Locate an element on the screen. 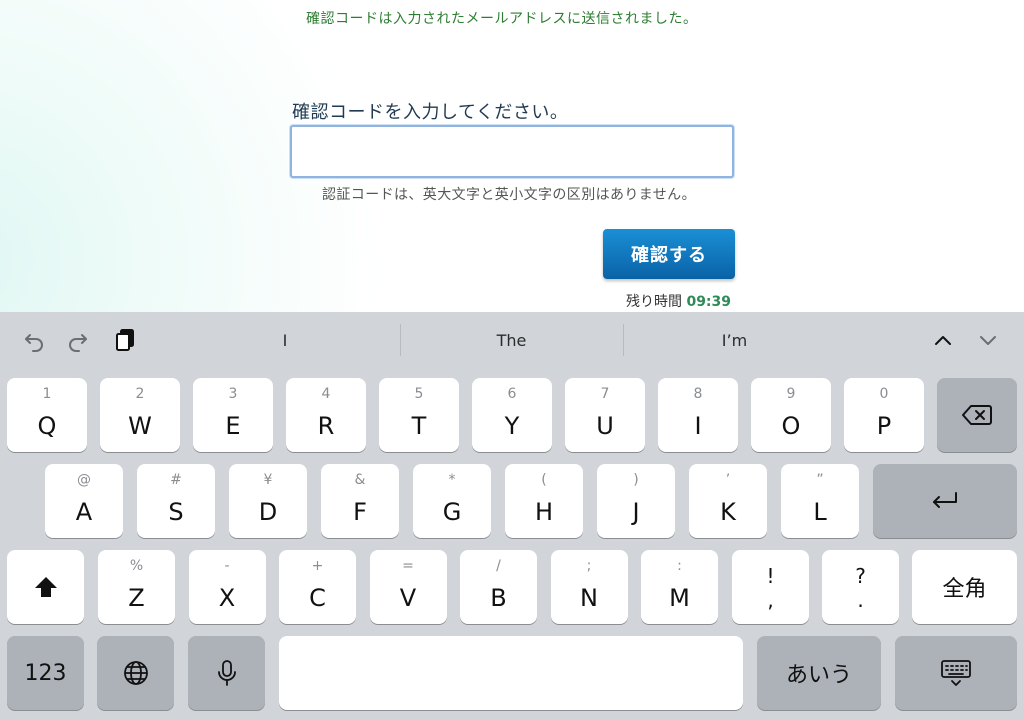  key-d: ¥ D is located at coordinates (268, 501).